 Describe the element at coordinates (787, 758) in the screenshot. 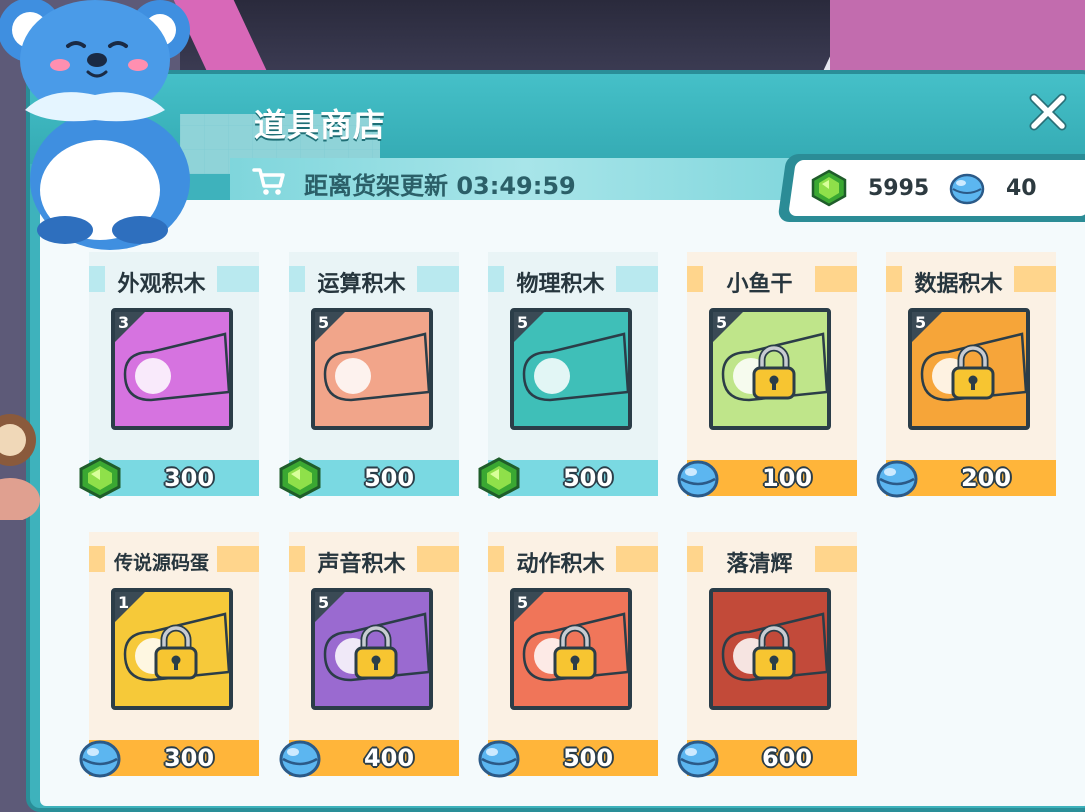

I see `item-price: 600` at that location.